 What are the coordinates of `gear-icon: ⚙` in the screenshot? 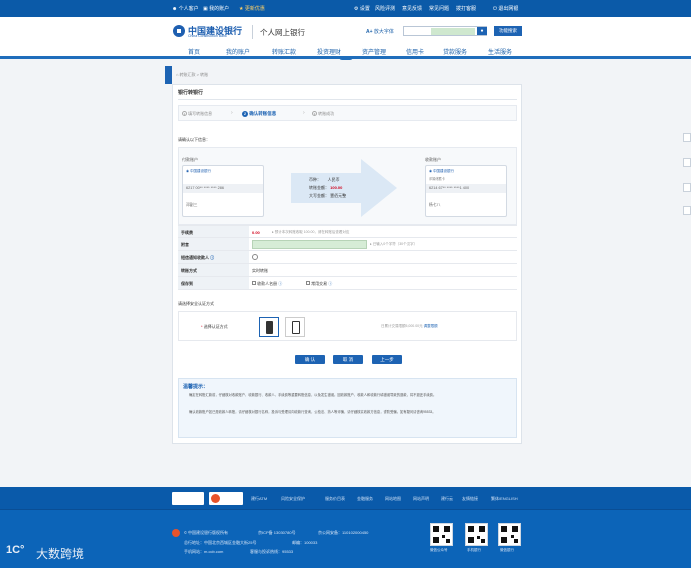 It's located at (356, 9).